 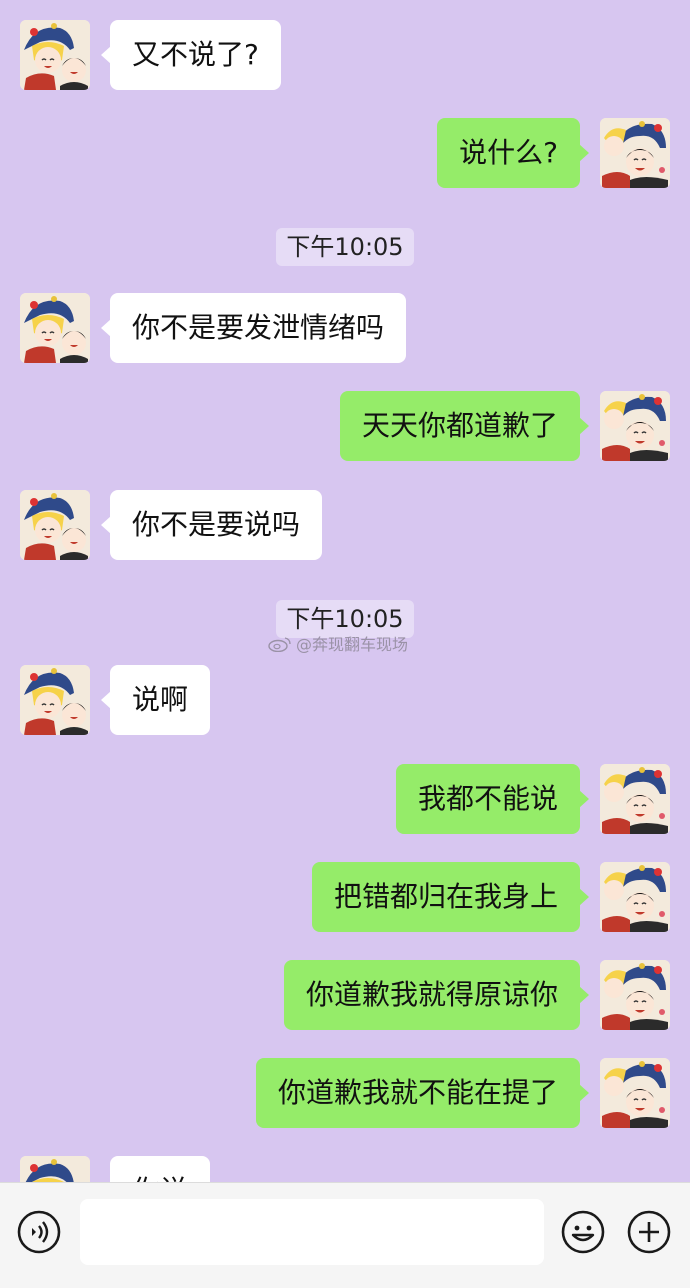 I want to click on message-bubble: 你说, so click(x=160, y=1169).